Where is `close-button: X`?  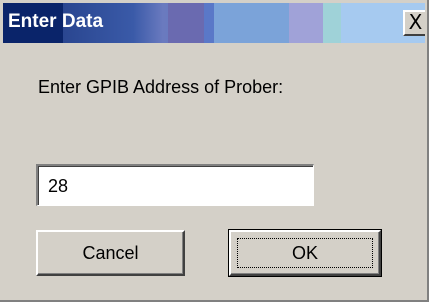
close-button: X is located at coordinates (414, 23).